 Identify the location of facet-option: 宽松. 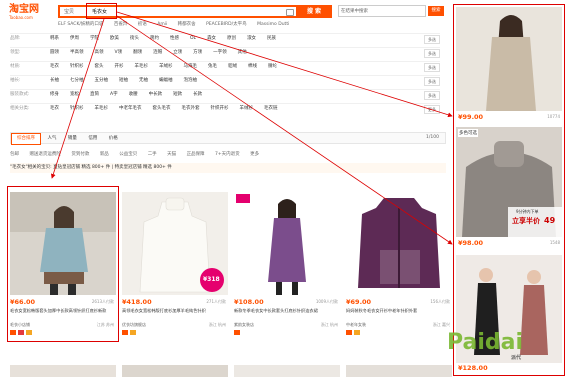
(74, 94).